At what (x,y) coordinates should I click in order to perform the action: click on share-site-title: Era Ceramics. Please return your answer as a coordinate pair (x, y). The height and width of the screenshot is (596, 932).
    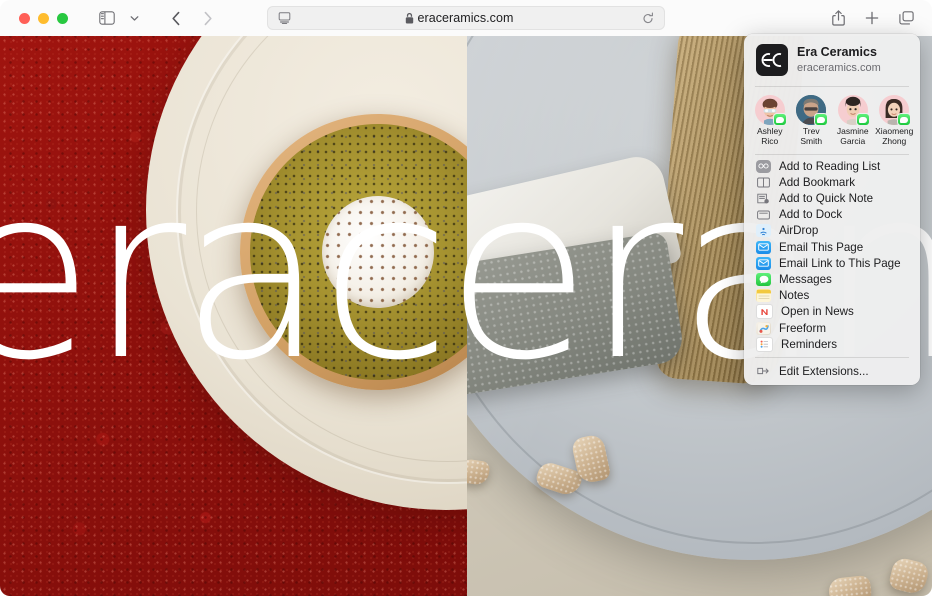
    Looking at the image, I should click on (837, 52).